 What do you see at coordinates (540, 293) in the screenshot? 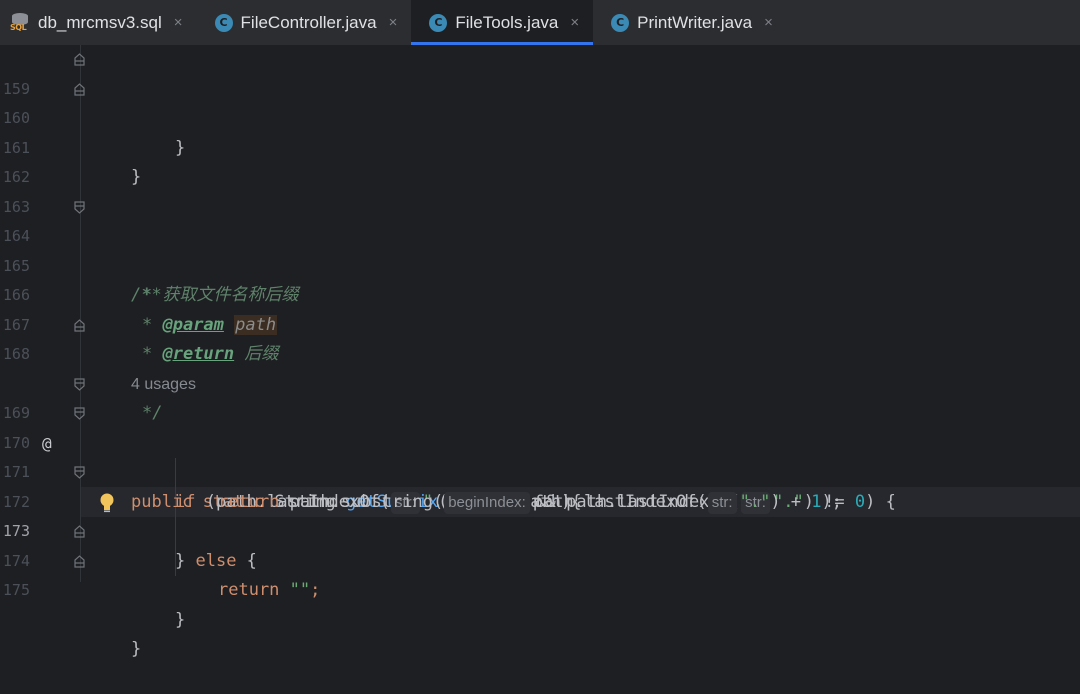
I see `code-line: 166 * @param path` at bounding box center [540, 293].